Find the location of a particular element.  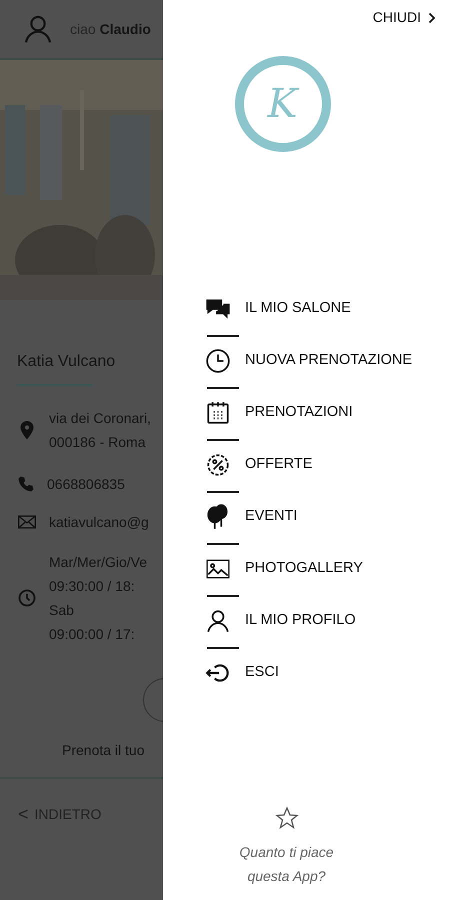

opening-hours-line: Mar/Mer/Gio/Ve is located at coordinates (98, 562).